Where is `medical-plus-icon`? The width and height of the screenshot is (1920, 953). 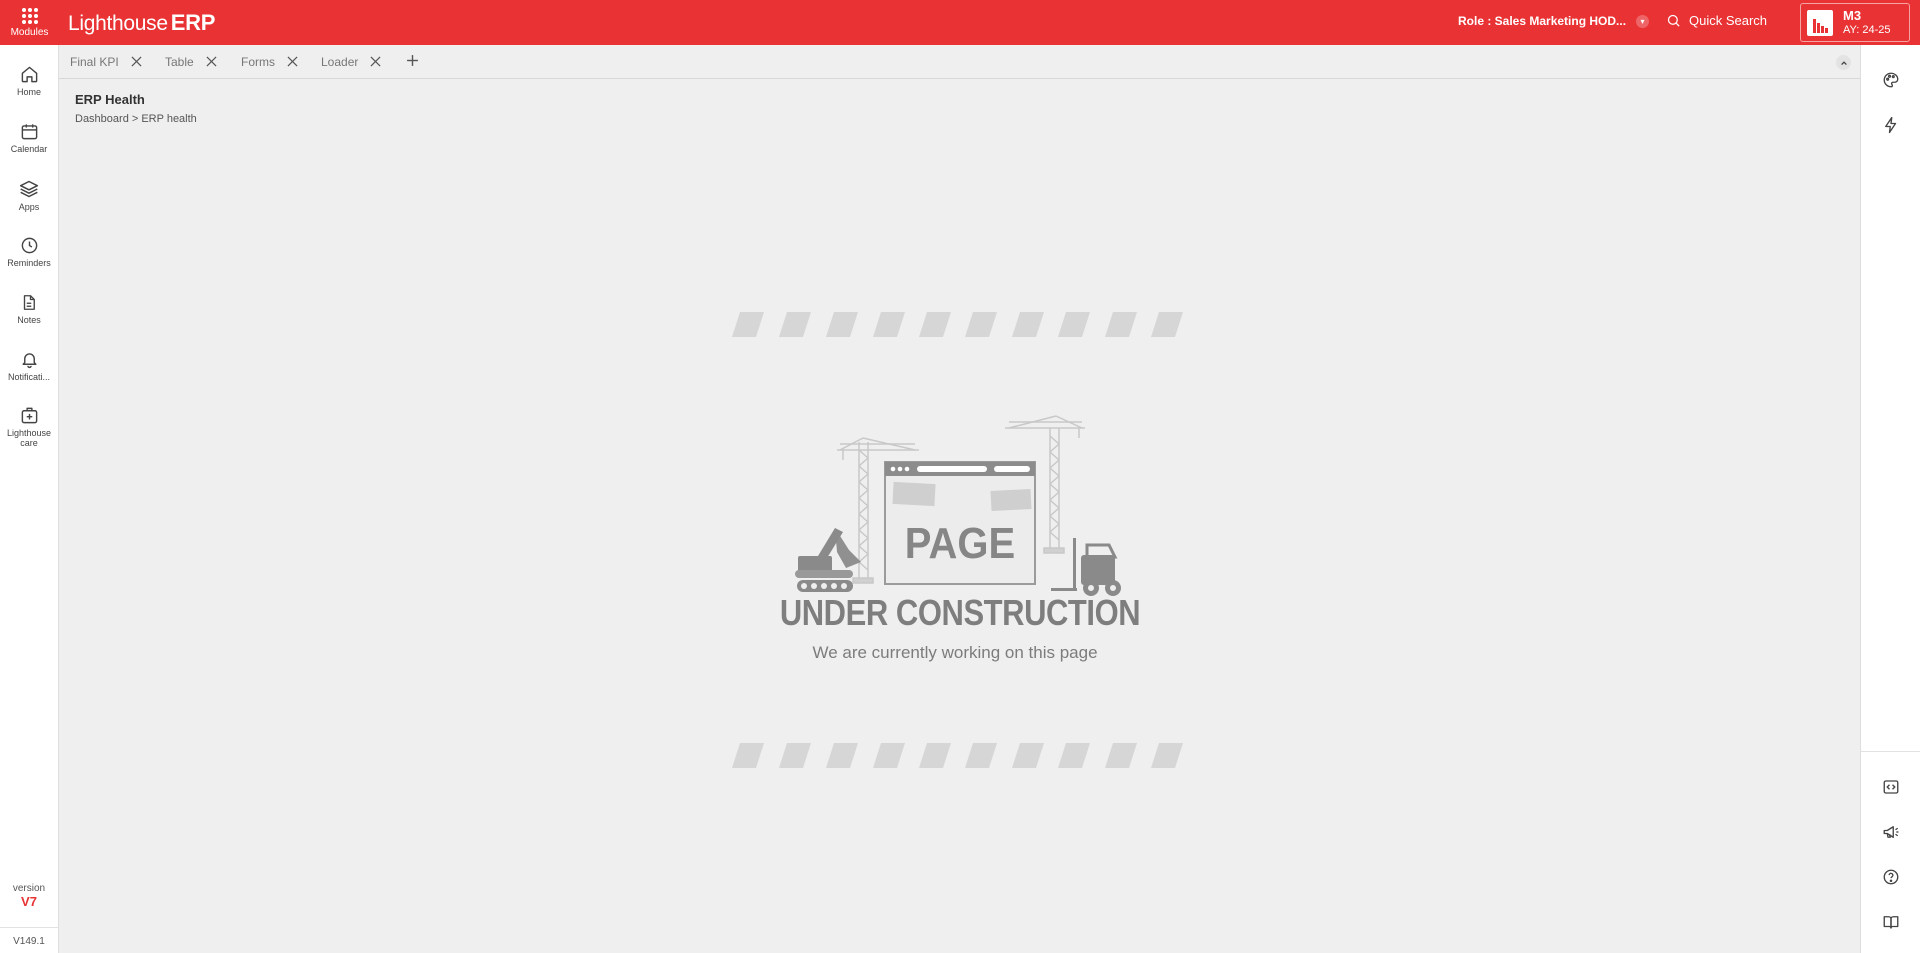 medical-plus-icon is located at coordinates (29, 415).